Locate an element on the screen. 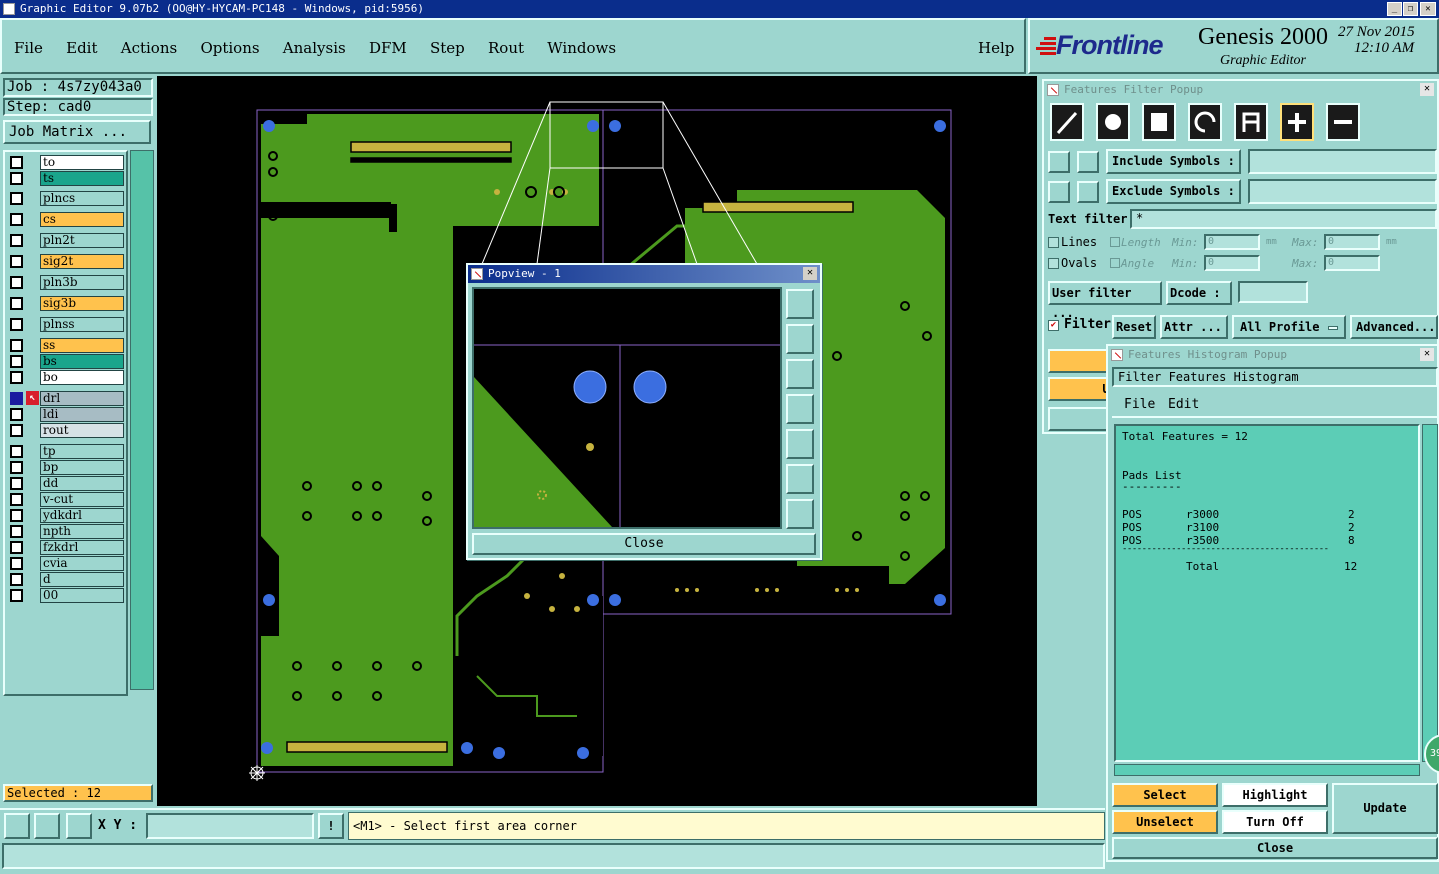 The image size is (1439, 874). layer-row-ydkdrl: ydkdrl is located at coordinates (66, 515).